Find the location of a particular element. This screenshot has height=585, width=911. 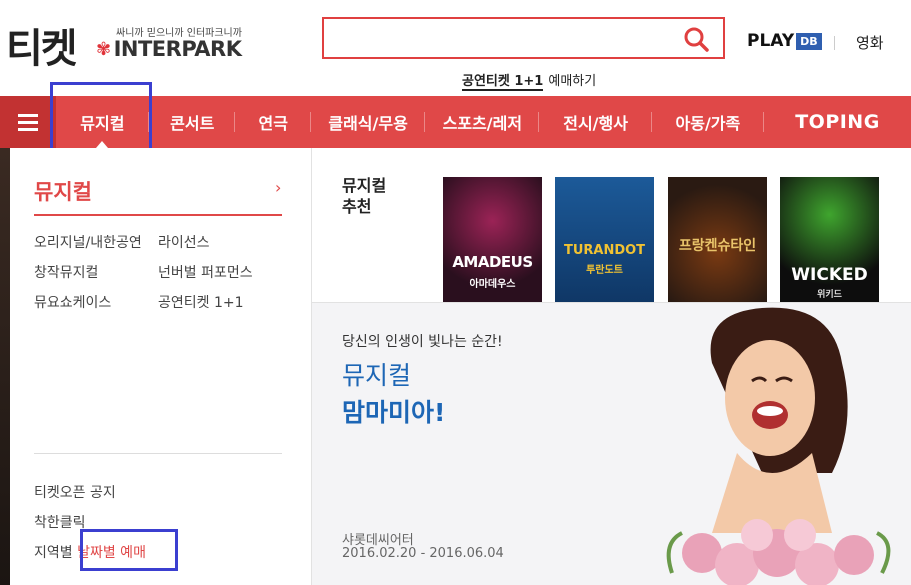

hamburger-icon is located at coordinates (27, 122).